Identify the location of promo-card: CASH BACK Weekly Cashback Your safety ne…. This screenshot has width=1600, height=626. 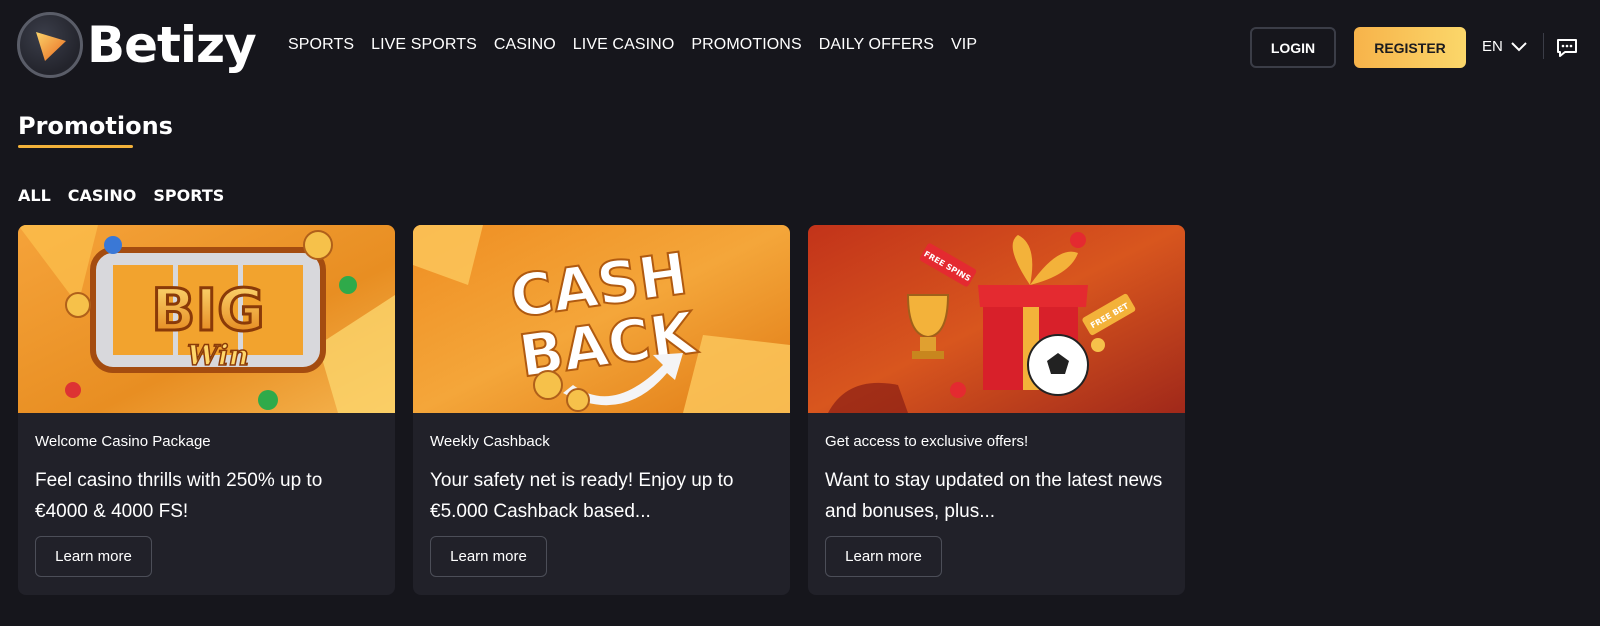
(601, 410).